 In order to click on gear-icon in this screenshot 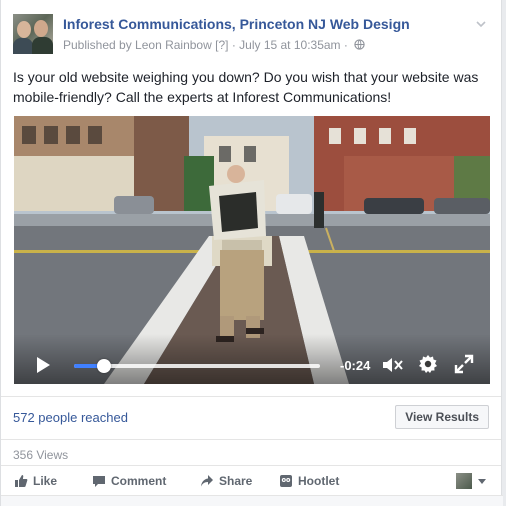, I will do `click(428, 364)`.